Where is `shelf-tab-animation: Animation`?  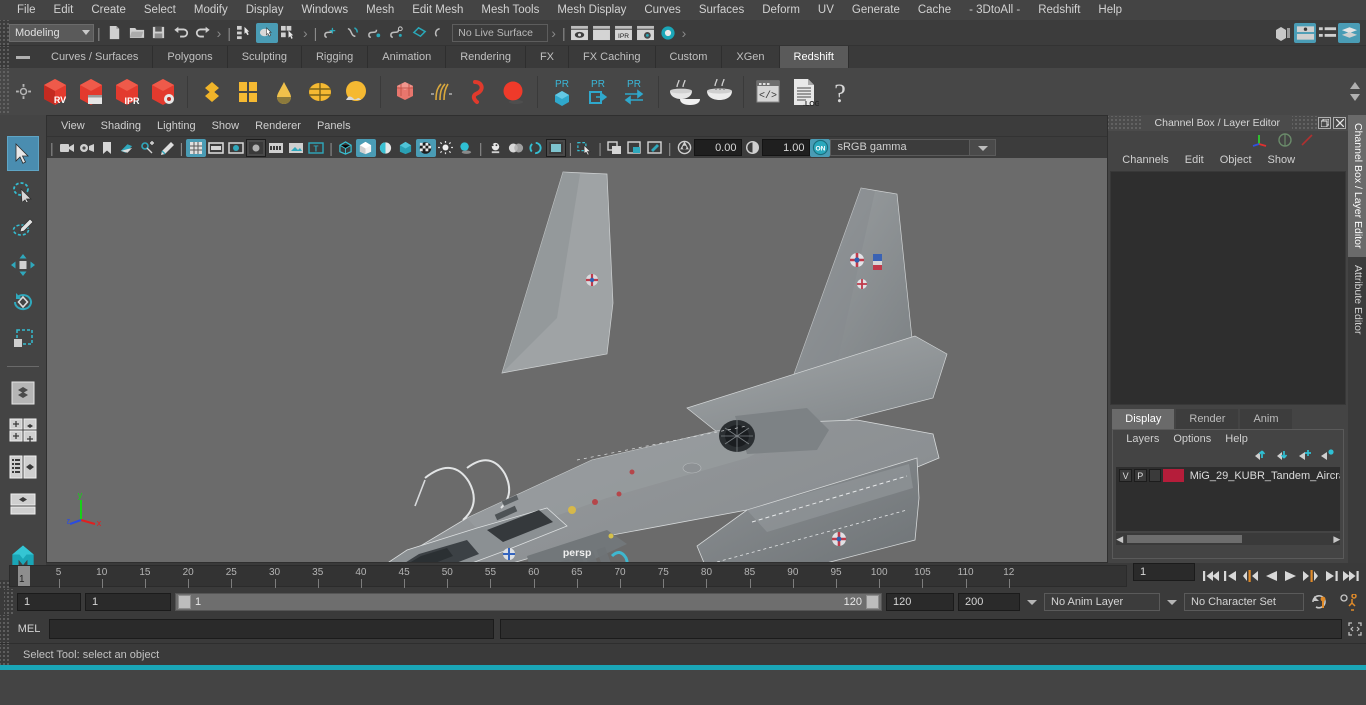 shelf-tab-animation: Animation is located at coordinates (407, 57).